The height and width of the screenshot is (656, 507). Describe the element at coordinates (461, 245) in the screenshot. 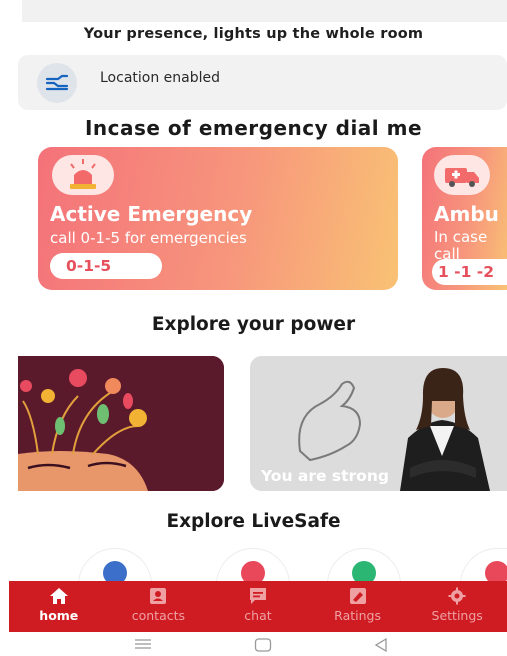

I see `card-subtitle: In case call` at that location.